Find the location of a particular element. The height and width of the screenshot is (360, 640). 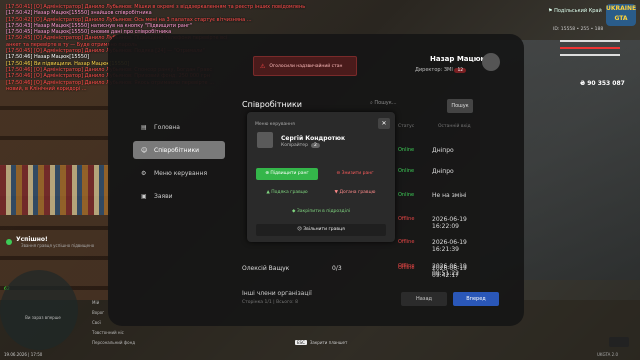

close-hint-text: Закрити планшет is located at coordinates (328, 342).